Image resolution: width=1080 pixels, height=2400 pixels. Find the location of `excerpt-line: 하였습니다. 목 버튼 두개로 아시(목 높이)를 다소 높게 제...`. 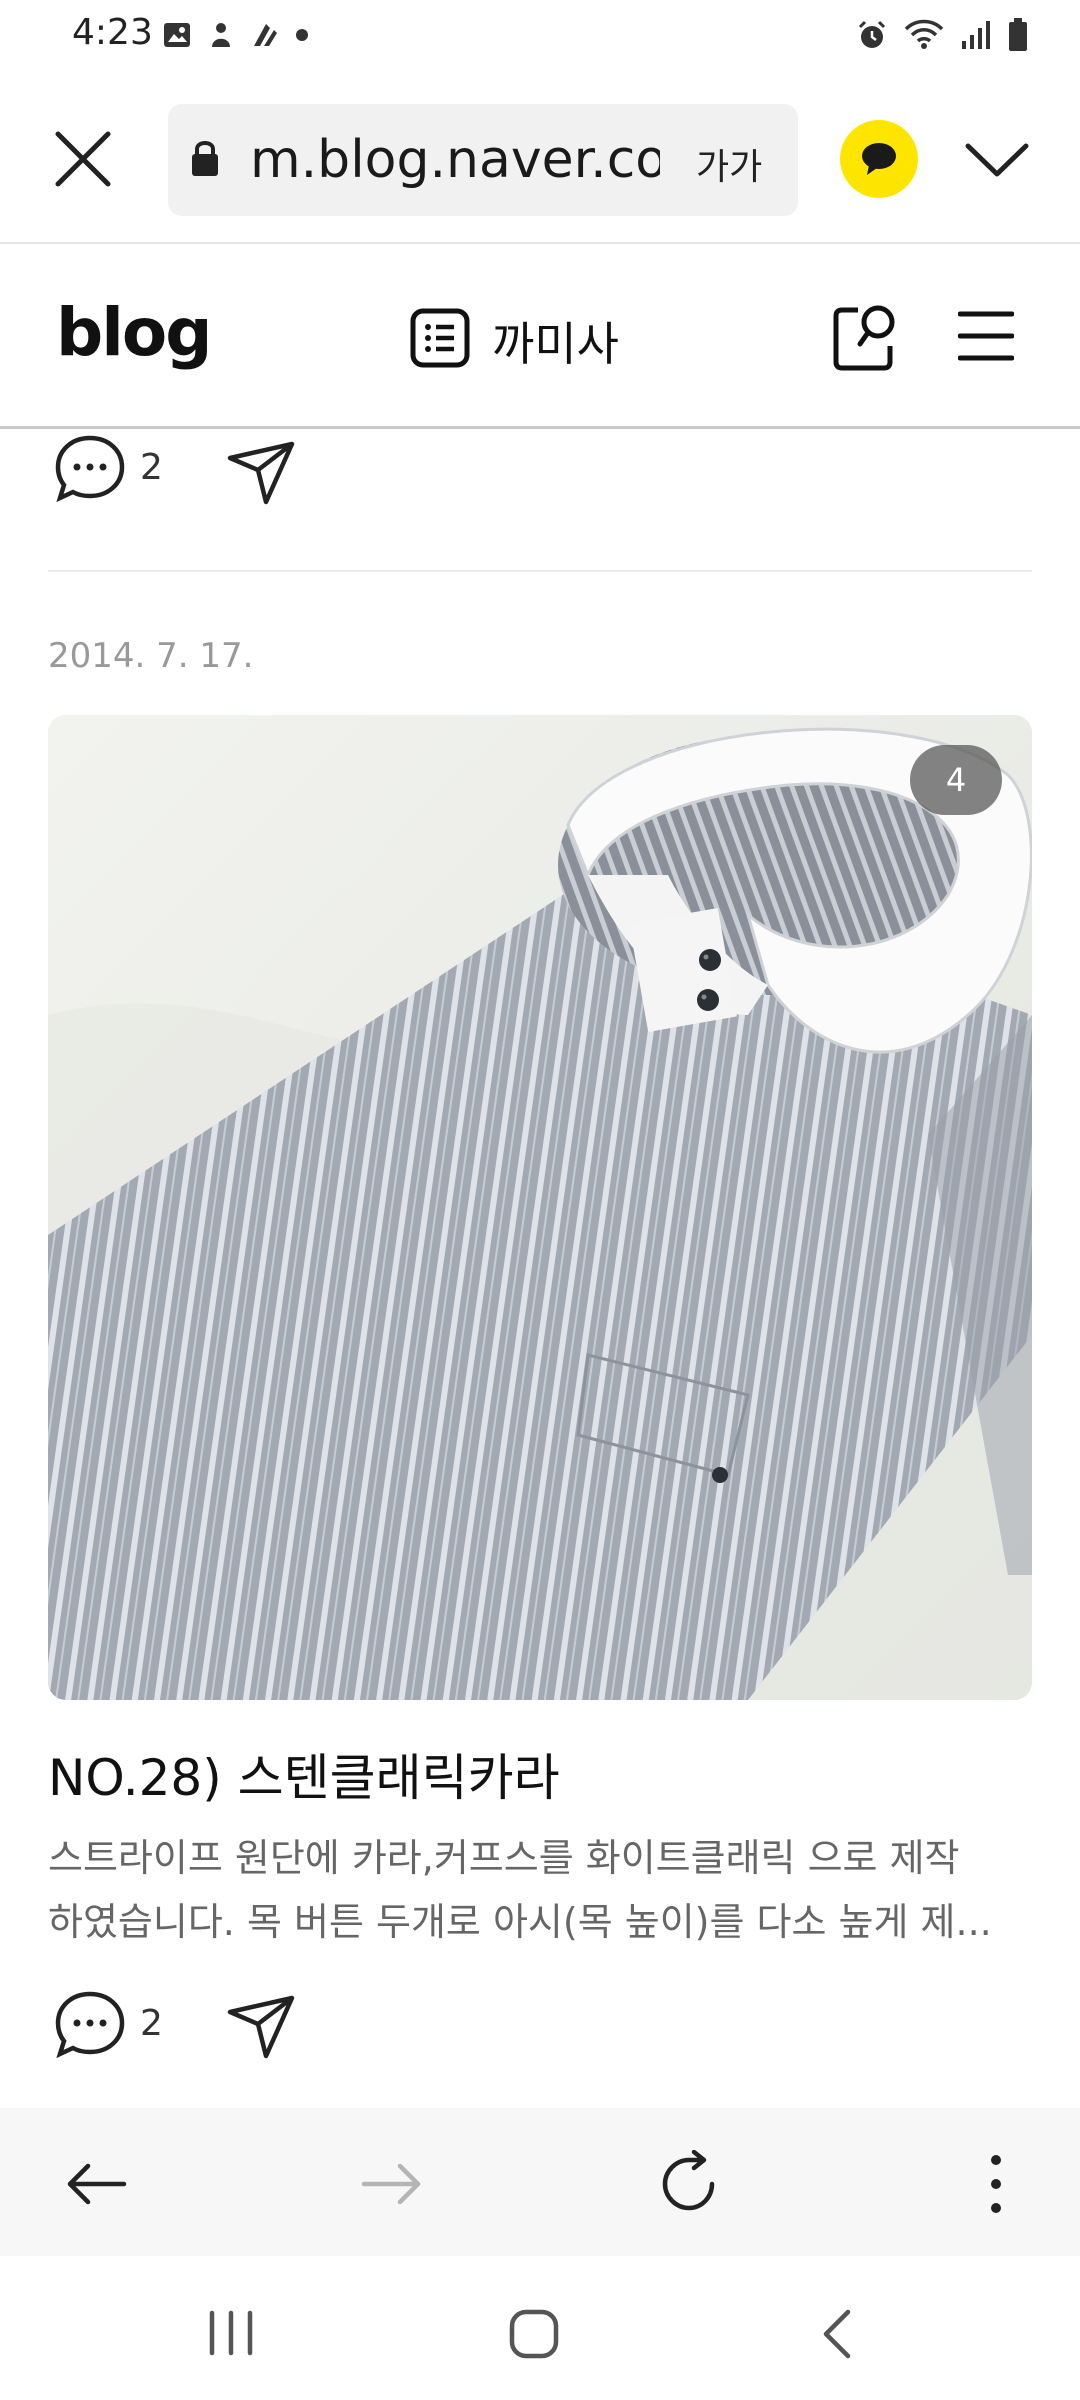

excerpt-line: 하였습니다. 목 버튼 두개로 아시(목 높이)를 다소 높게 제... is located at coordinates (520, 1922).